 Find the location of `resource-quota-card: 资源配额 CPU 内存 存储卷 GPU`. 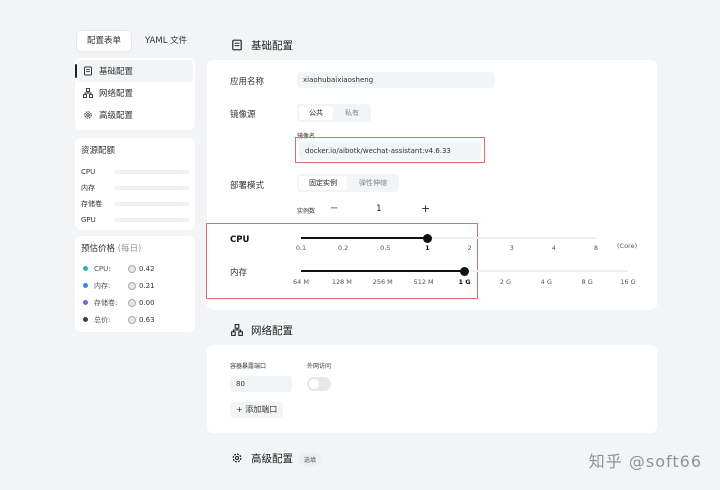

resource-quota-card: 资源配额 CPU 内存 存储卷 GPU is located at coordinates (135, 184).